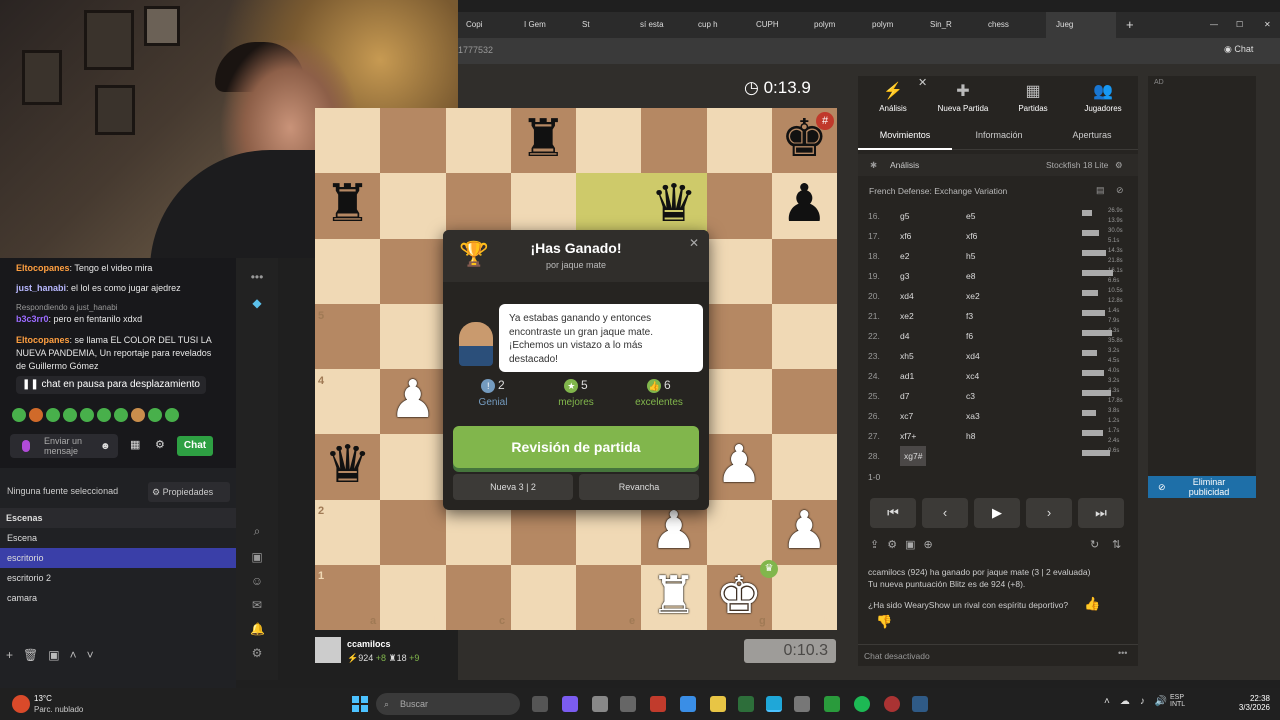 The image size is (1280, 720). What do you see at coordinates (907, 296) in the screenshot?
I see `white-move: xd4` at bounding box center [907, 296].